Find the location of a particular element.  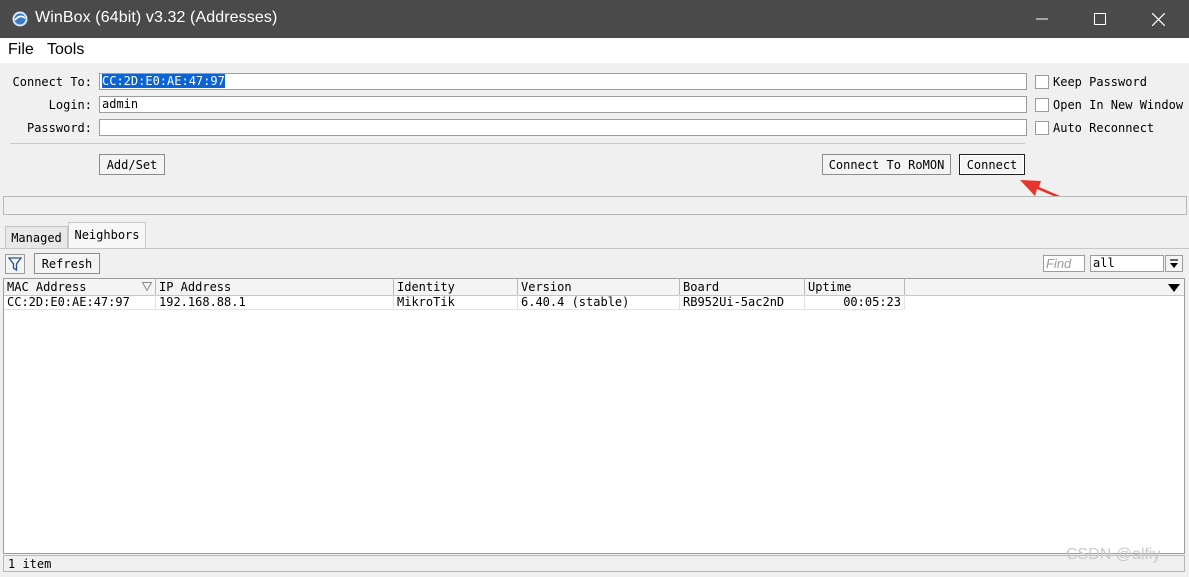

form-divider is located at coordinates (517, 143).